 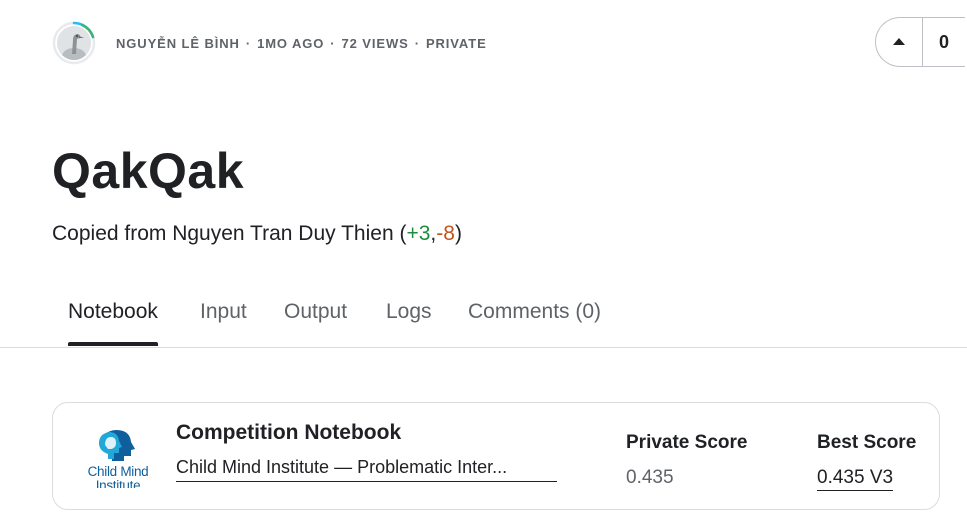 What do you see at coordinates (229, 233) in the screenshot?
I see `copied-from-prefix: Copied from Nguyen Tran Duy Thien (` at bounding box center [229, 233].